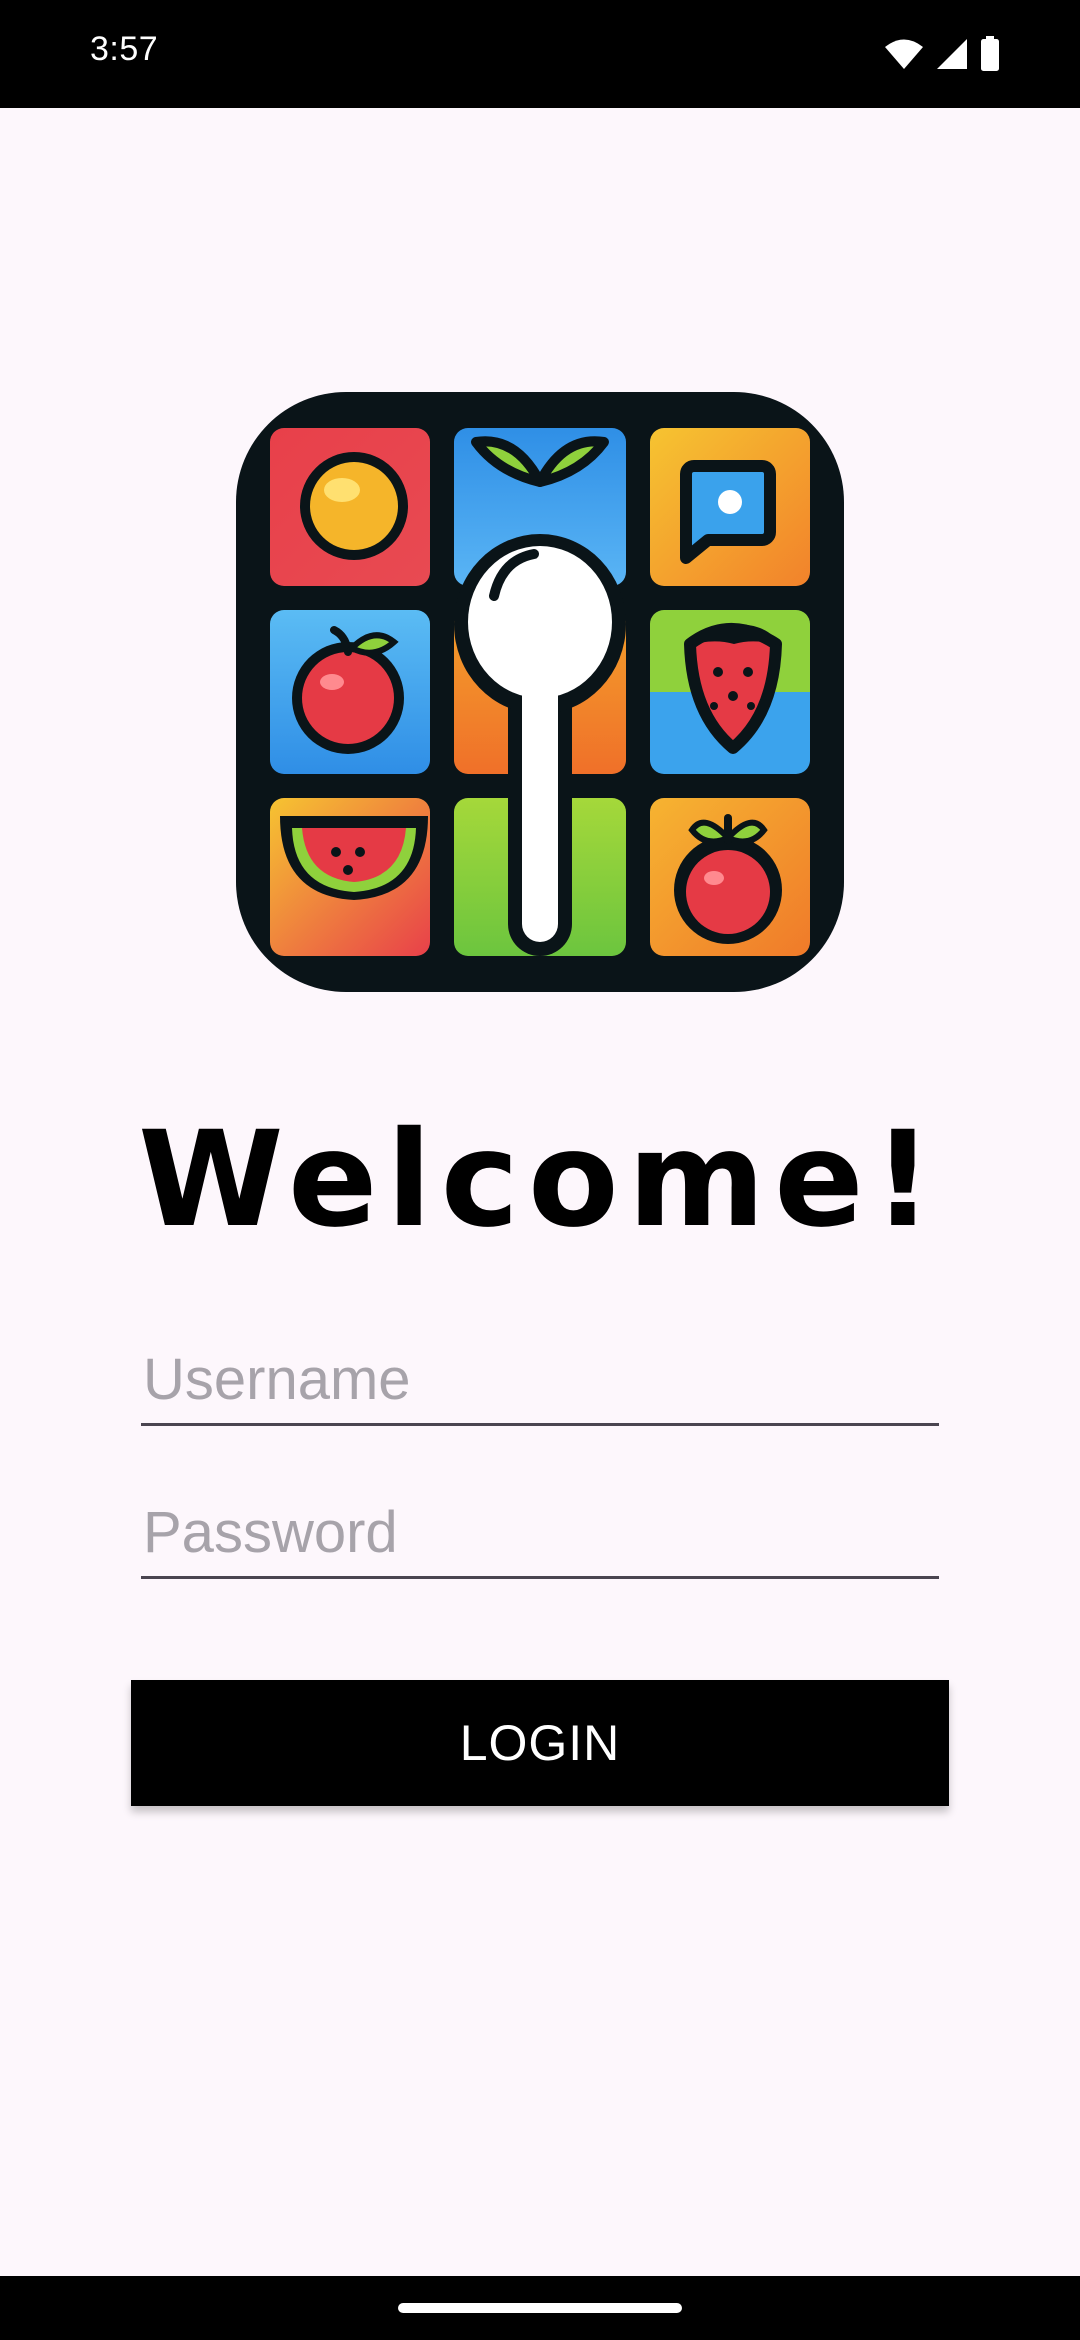 This screenshot has width=1080, height=2340. Describe the element at coordinates (904, 54) in the screenshot. I see `wifi-icon` at that location.